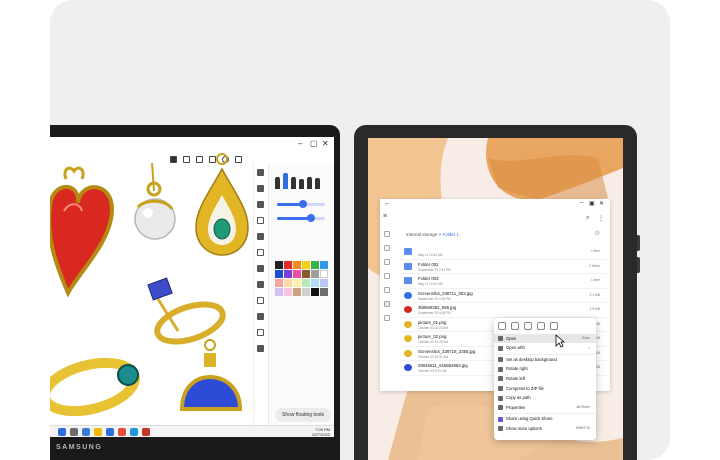 Image resolution: width=720 pixels, height=460 pixels. What do you see at coordinates (74, 432) in the screenshot?
I see `search-icon` at bounding box center [74, 432].